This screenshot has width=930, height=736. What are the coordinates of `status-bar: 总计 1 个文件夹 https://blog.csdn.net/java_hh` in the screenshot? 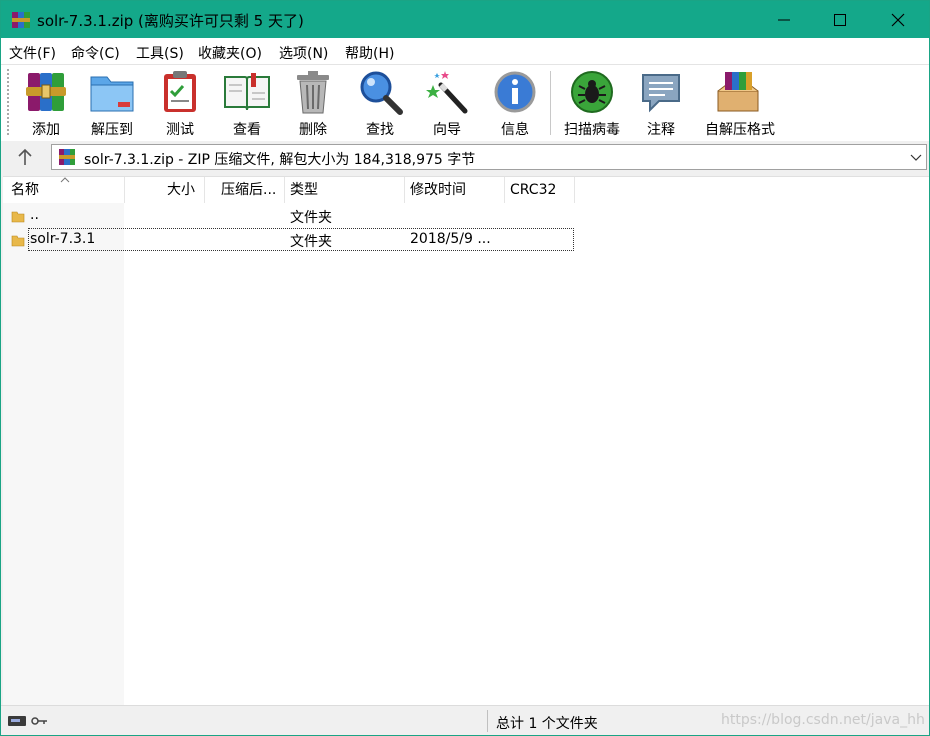 It's located at (465, 720).